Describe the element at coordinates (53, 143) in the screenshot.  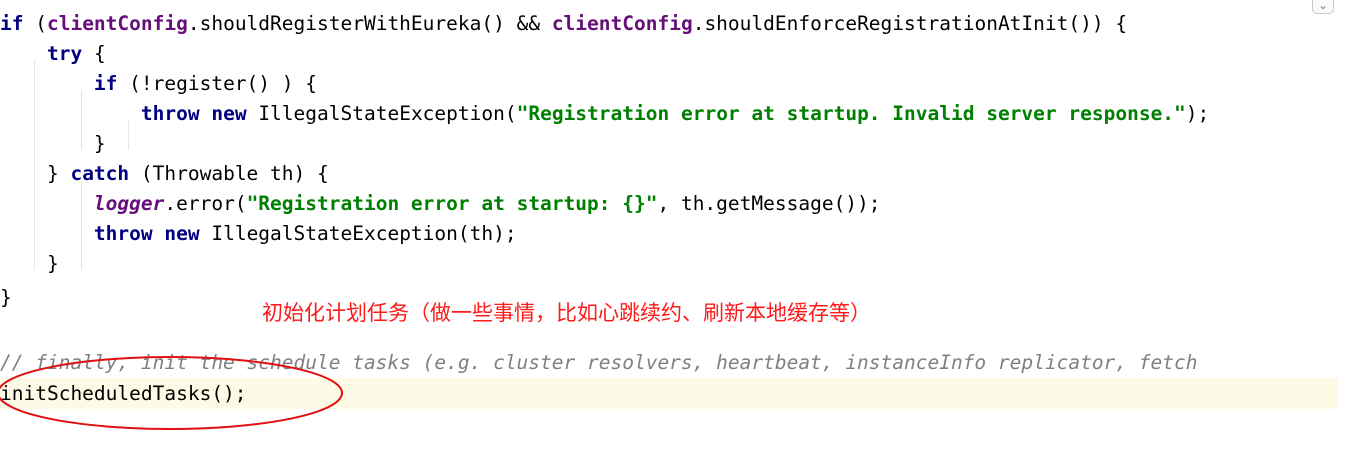
I see `code-line-5: }` at that location.